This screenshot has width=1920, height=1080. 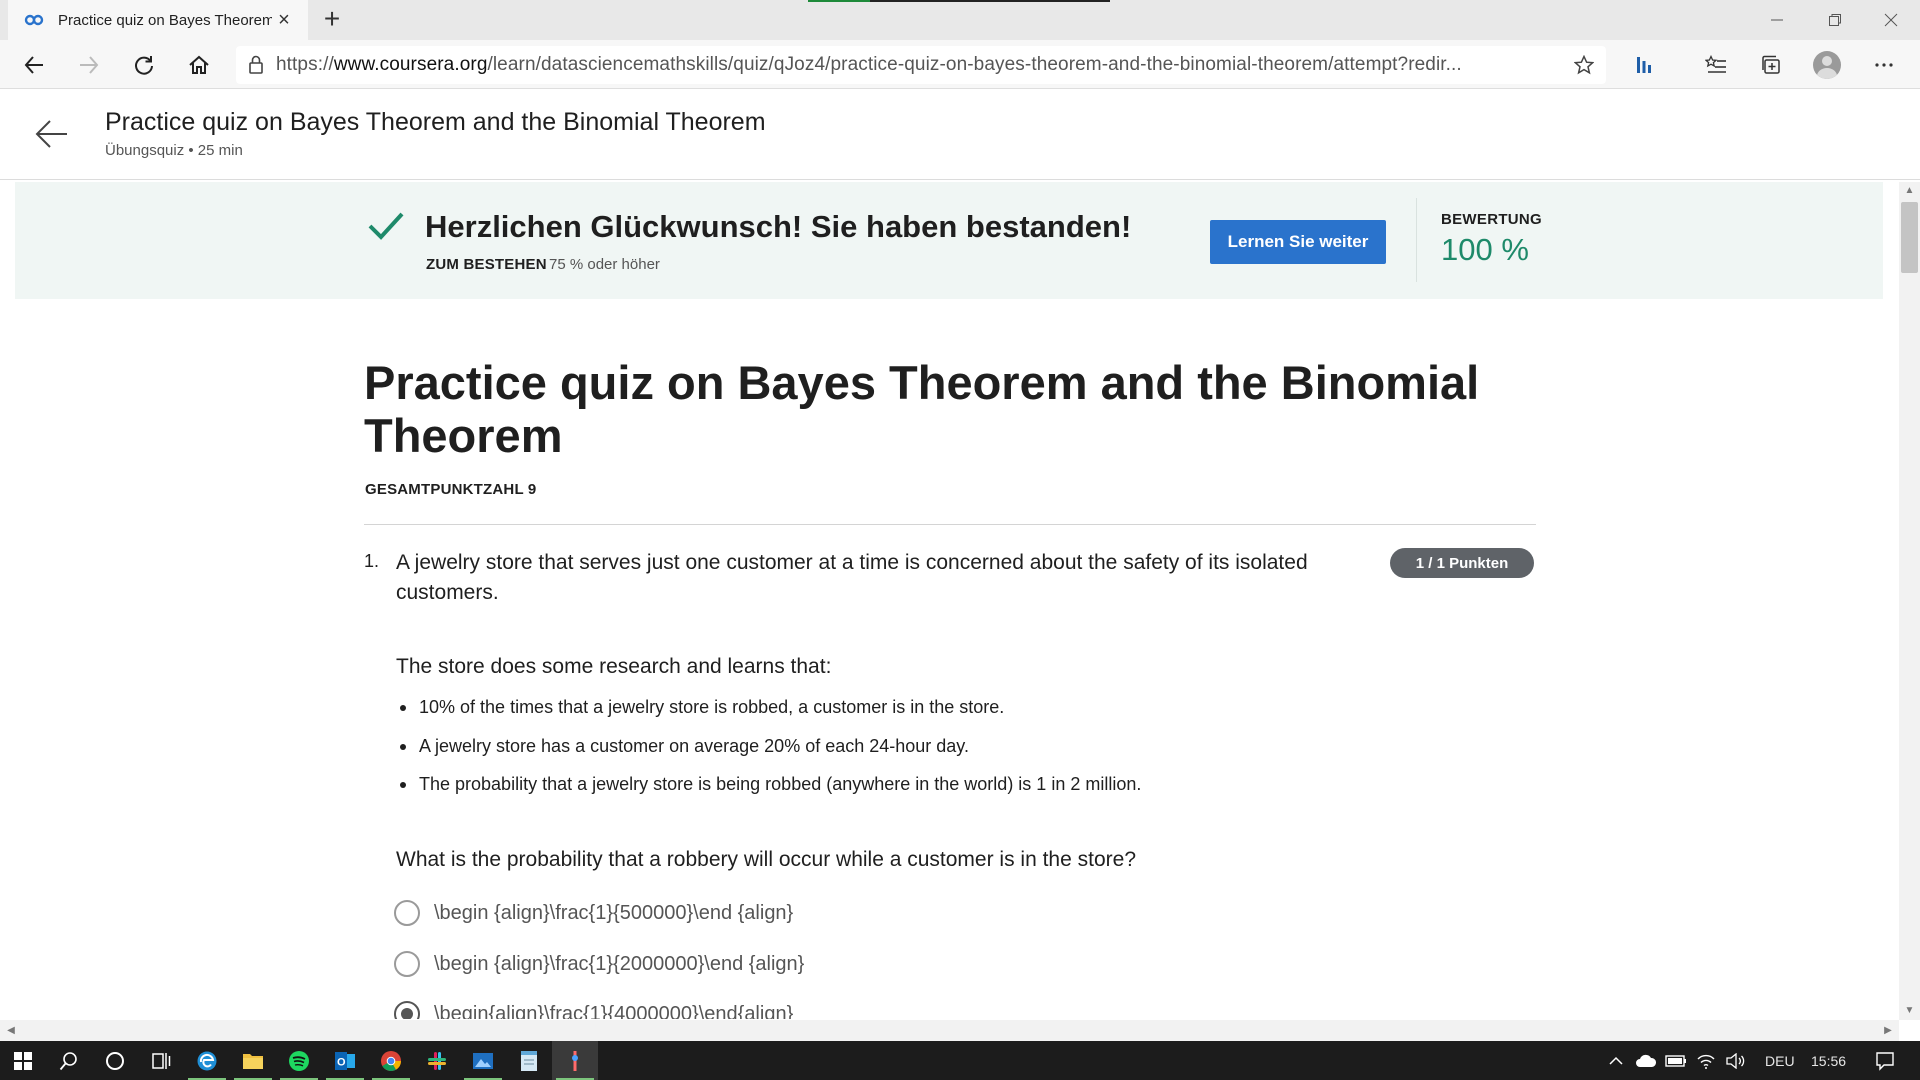 I want to click on scroll-down-arrow-icon: ▼, so click(x=1909, y=1011).